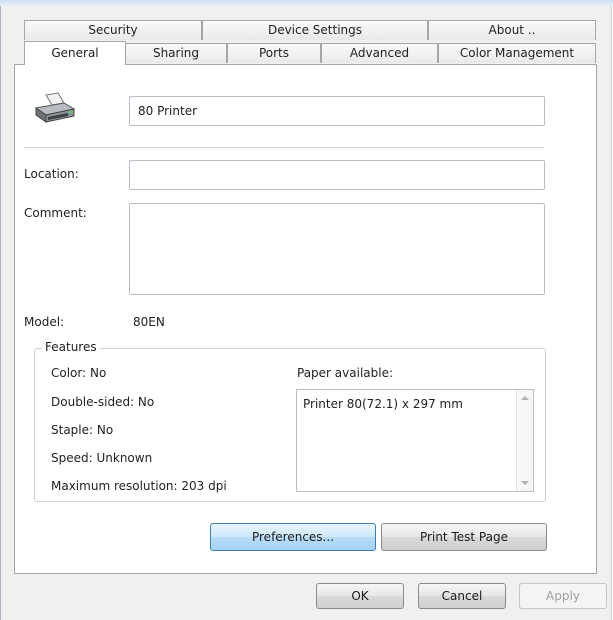 The width and height of the screenshot is (613, 620). What do you see at coordinates (360, 596) in the screenshot?
I see `ok-button: OK` at bounding box center [360, 596].